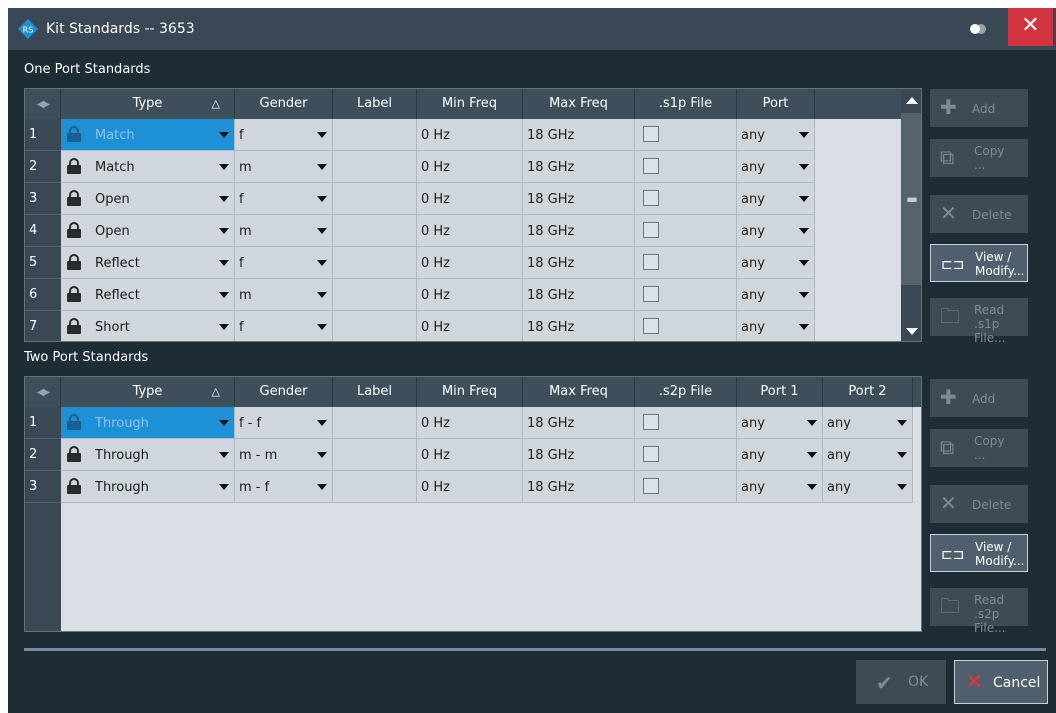 Image resolution: width=1056 pixels, height=713 pixels. What do you see at coordinates (284, 455) in the screenshot?
I see `gender-dropdown: m - m` at bounding box center [284, 455].